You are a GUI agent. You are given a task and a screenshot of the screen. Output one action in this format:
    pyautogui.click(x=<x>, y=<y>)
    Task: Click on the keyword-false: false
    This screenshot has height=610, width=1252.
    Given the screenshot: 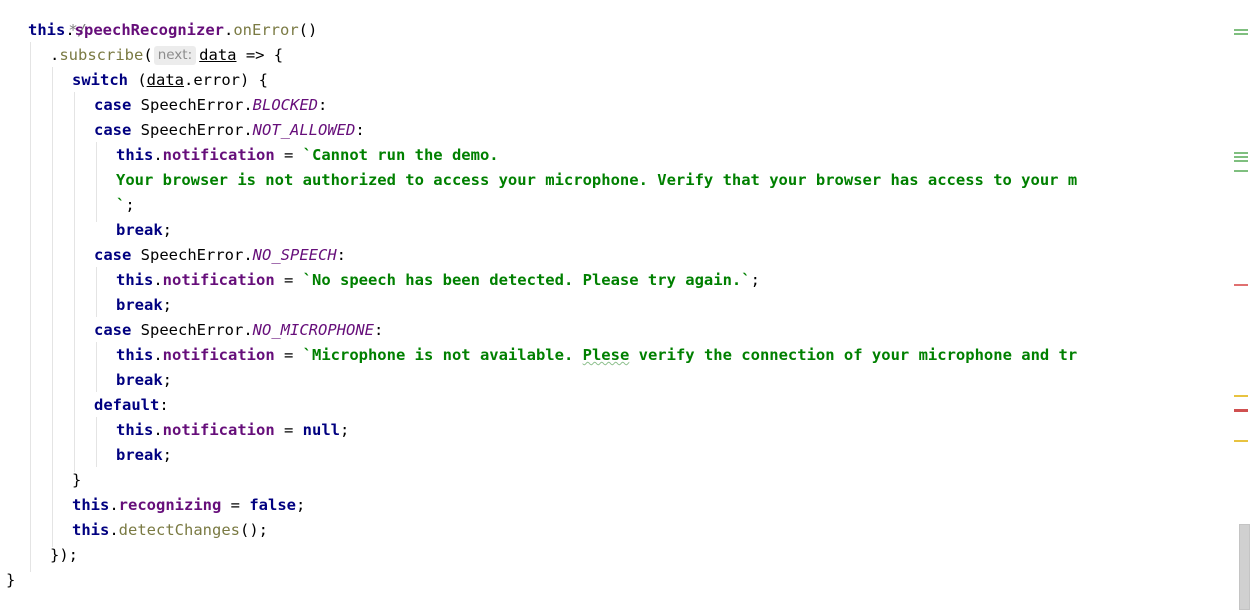 What is the action you would take?
    pyautogui.click(x=272, y=505)
    